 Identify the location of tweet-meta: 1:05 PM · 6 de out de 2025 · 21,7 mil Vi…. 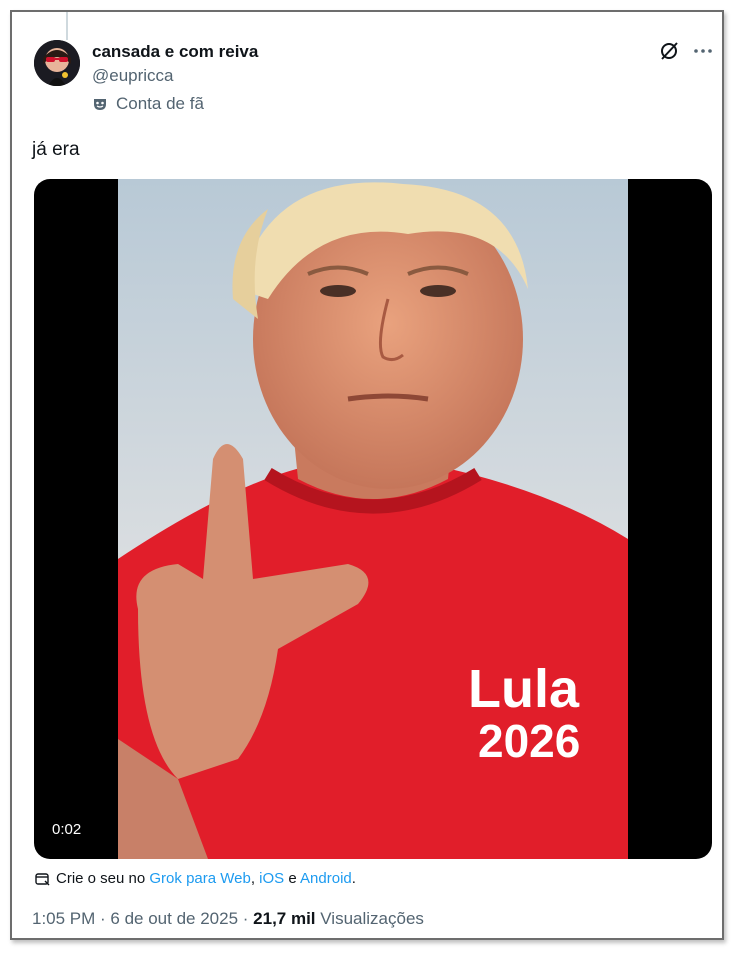
(228, 919).